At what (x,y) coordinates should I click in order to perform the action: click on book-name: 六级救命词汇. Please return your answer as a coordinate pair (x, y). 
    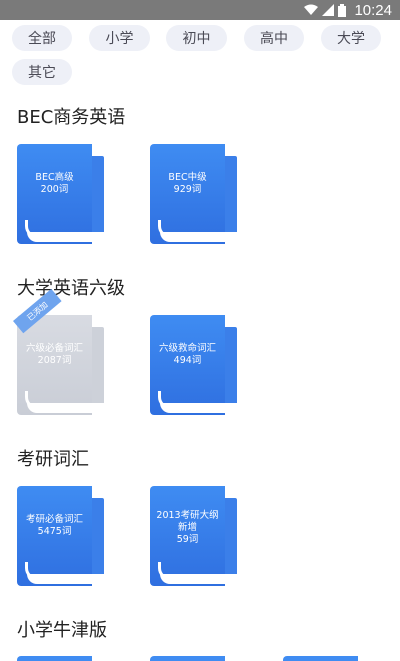
    Looking at the image, I should click on (187, 348).